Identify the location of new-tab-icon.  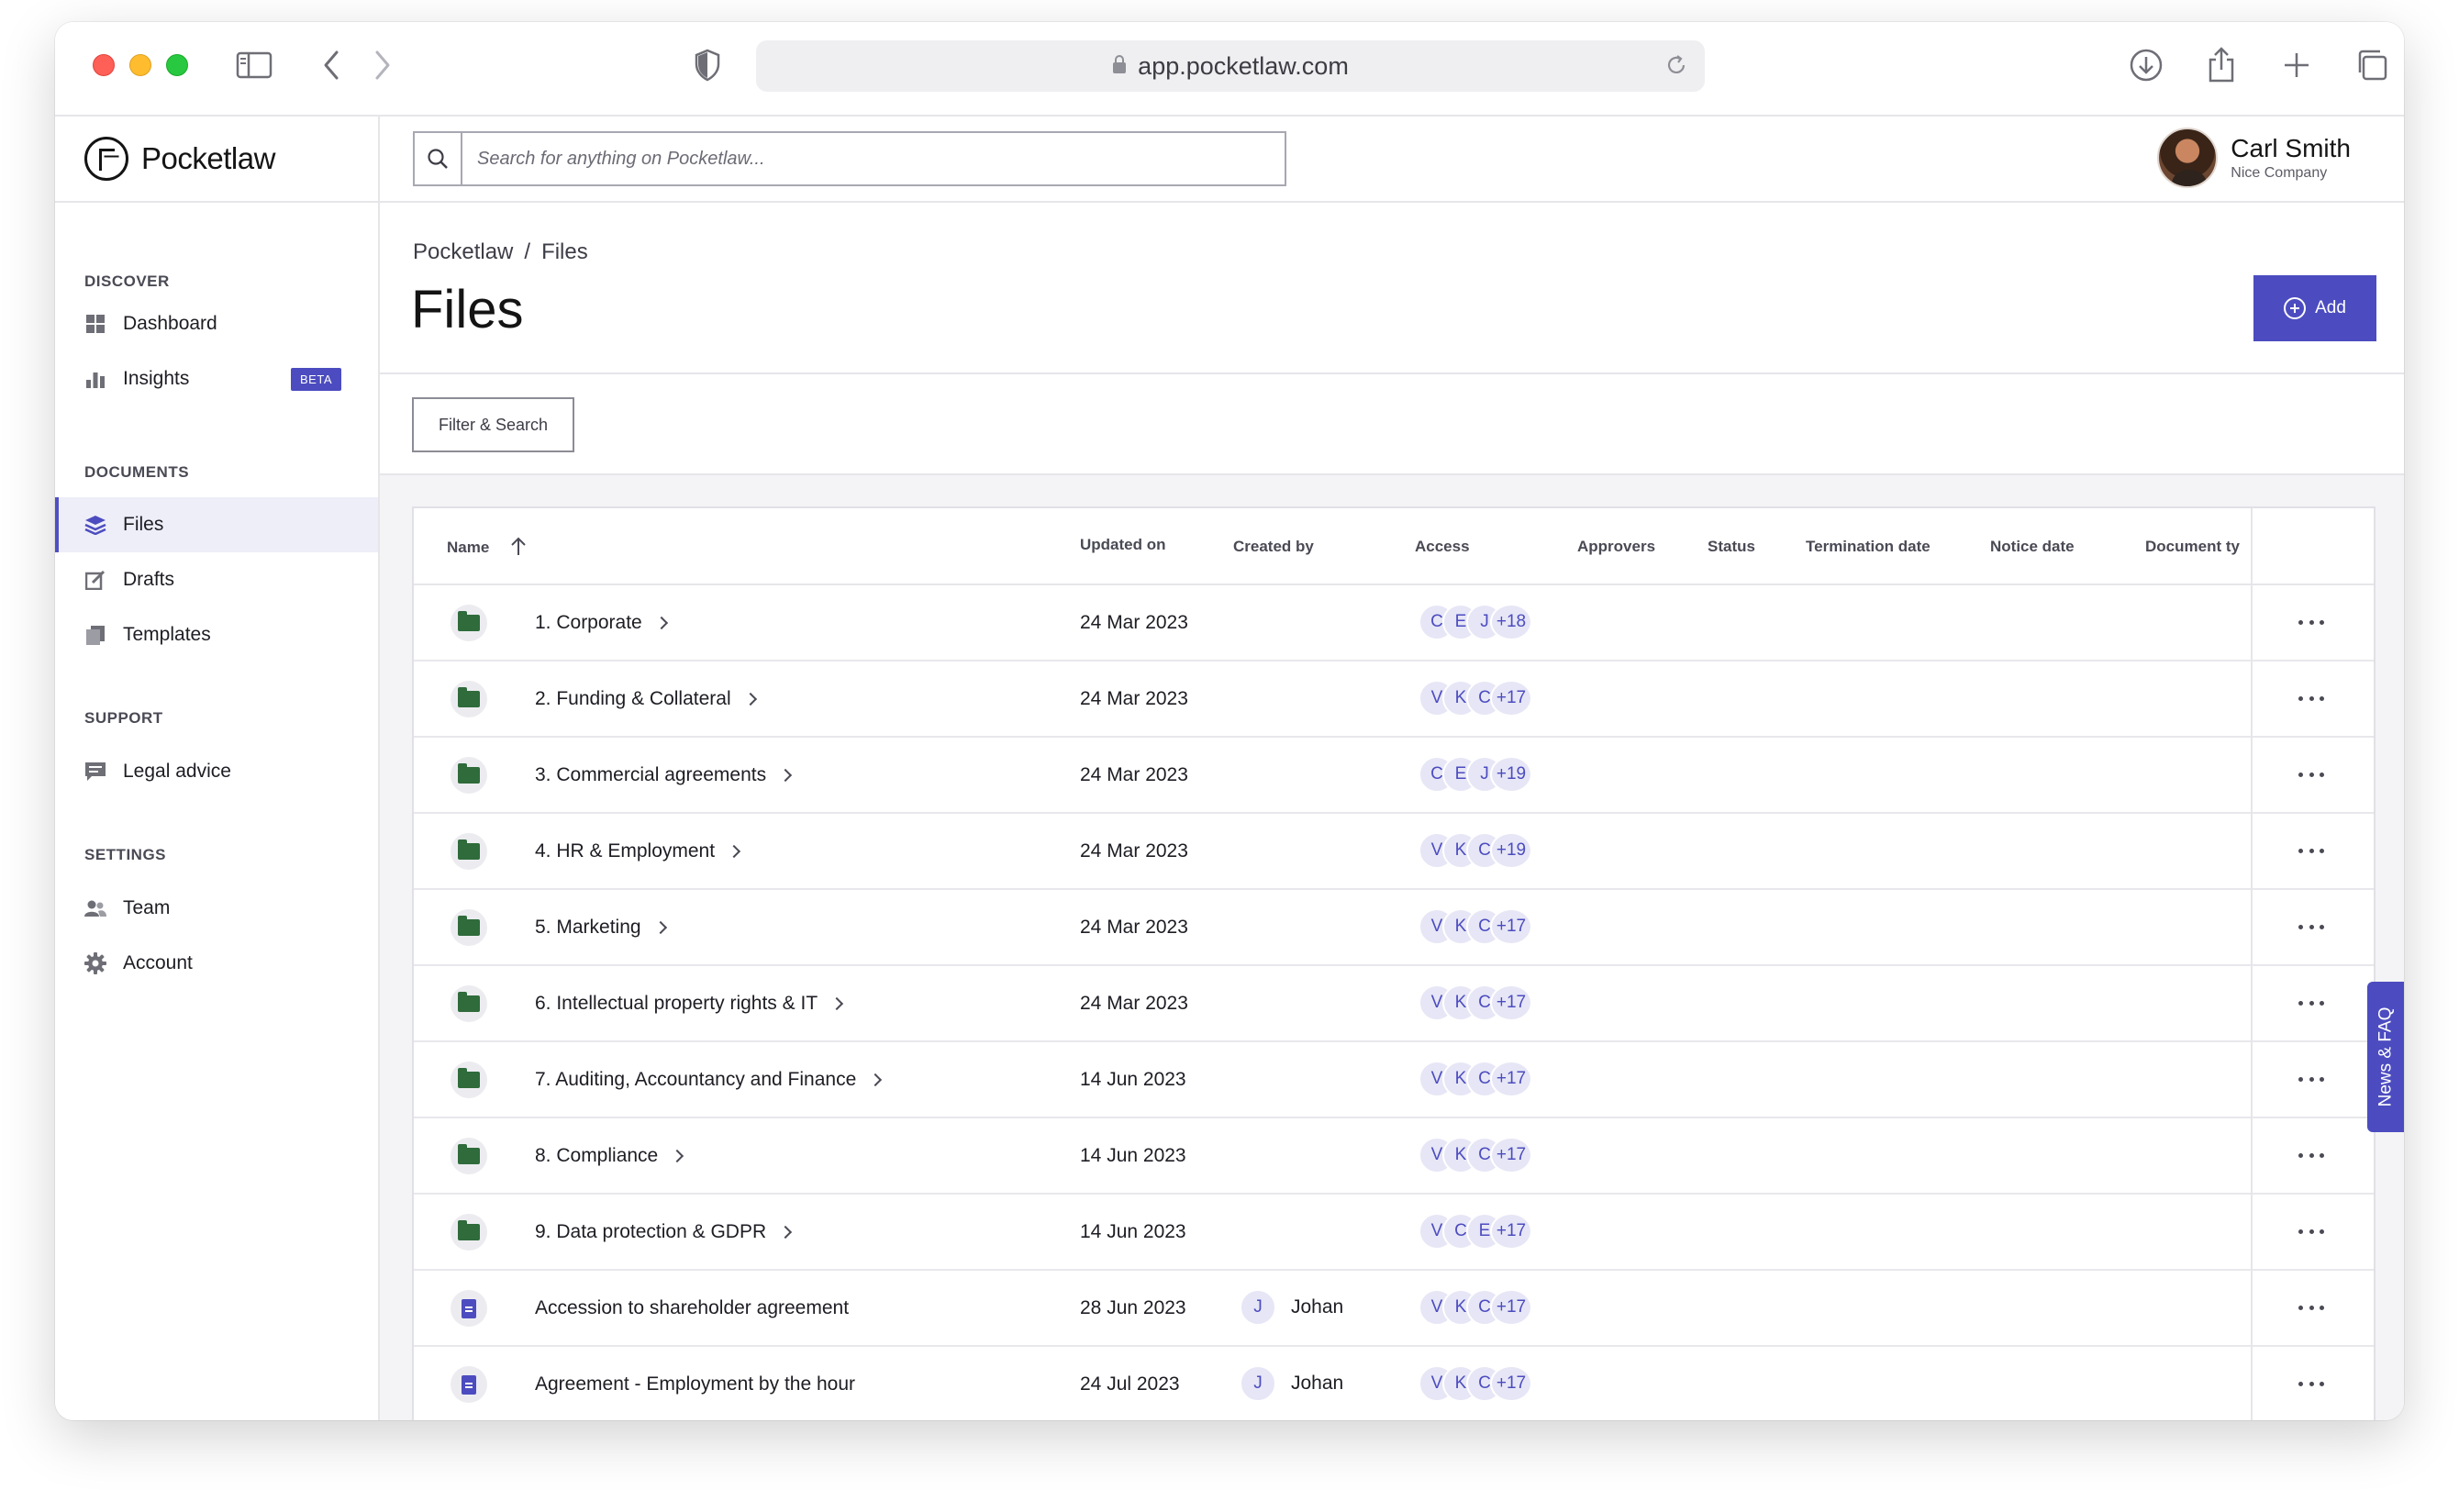
(2297, 65).